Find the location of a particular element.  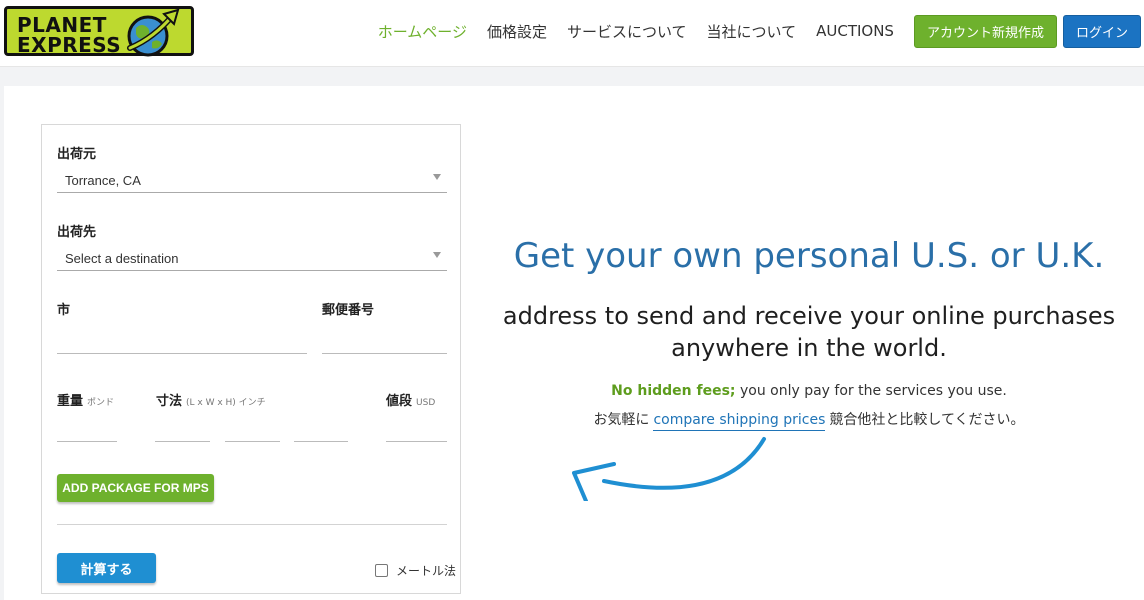

dimensions-unit: (L x W x H) インチ is located at coordinates (226, 403).